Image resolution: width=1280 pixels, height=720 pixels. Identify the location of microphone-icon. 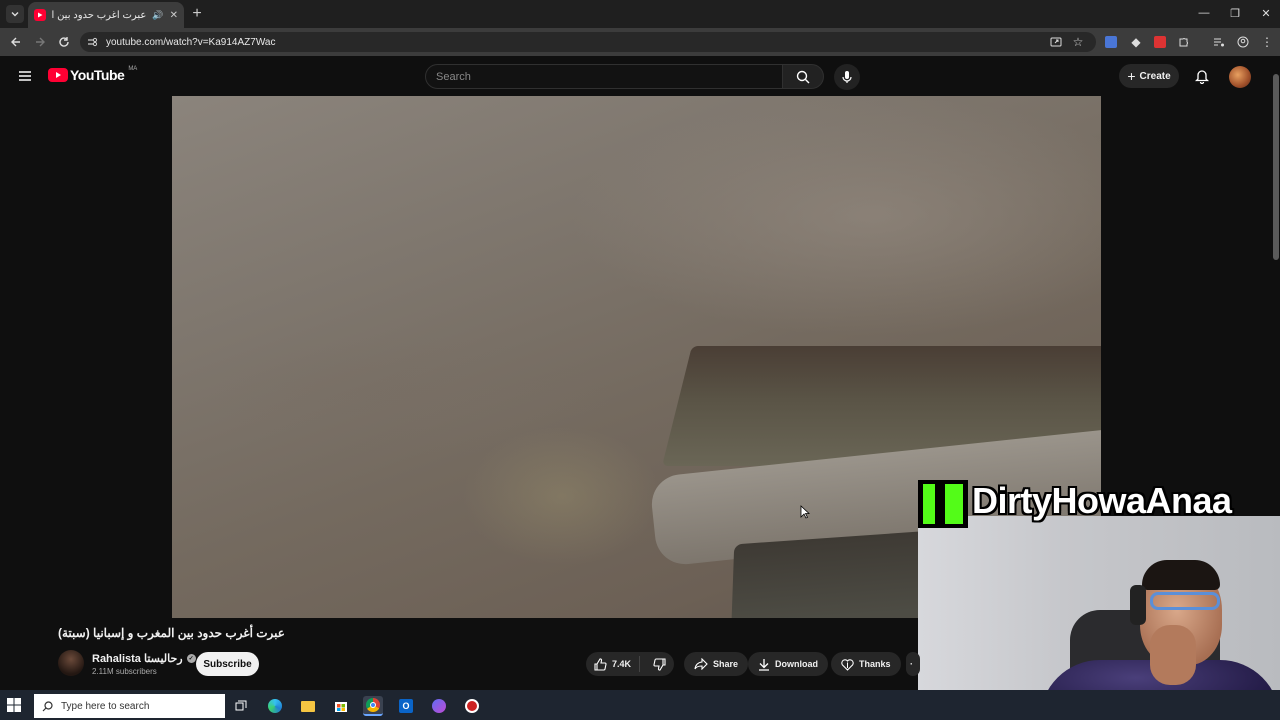
(847, 77).